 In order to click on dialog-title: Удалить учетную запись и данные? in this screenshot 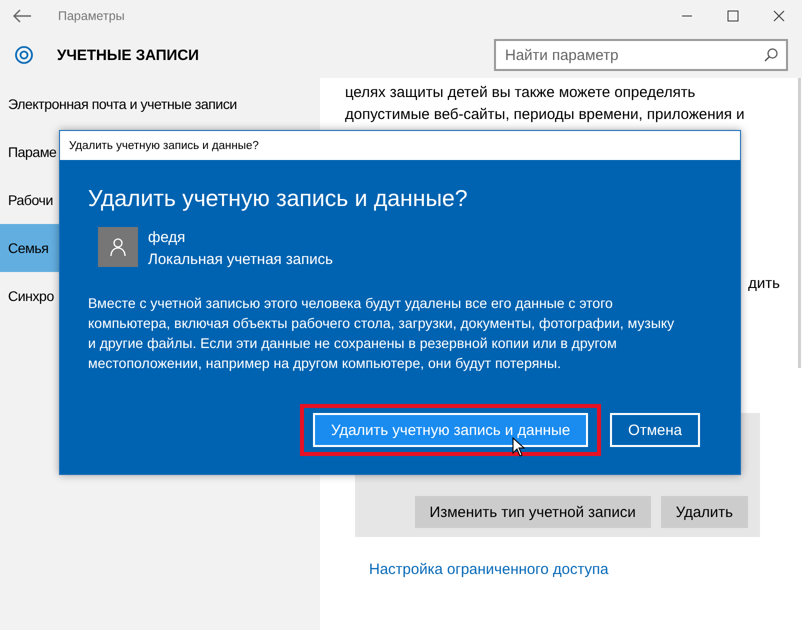, I will do `click(400, 145)`.